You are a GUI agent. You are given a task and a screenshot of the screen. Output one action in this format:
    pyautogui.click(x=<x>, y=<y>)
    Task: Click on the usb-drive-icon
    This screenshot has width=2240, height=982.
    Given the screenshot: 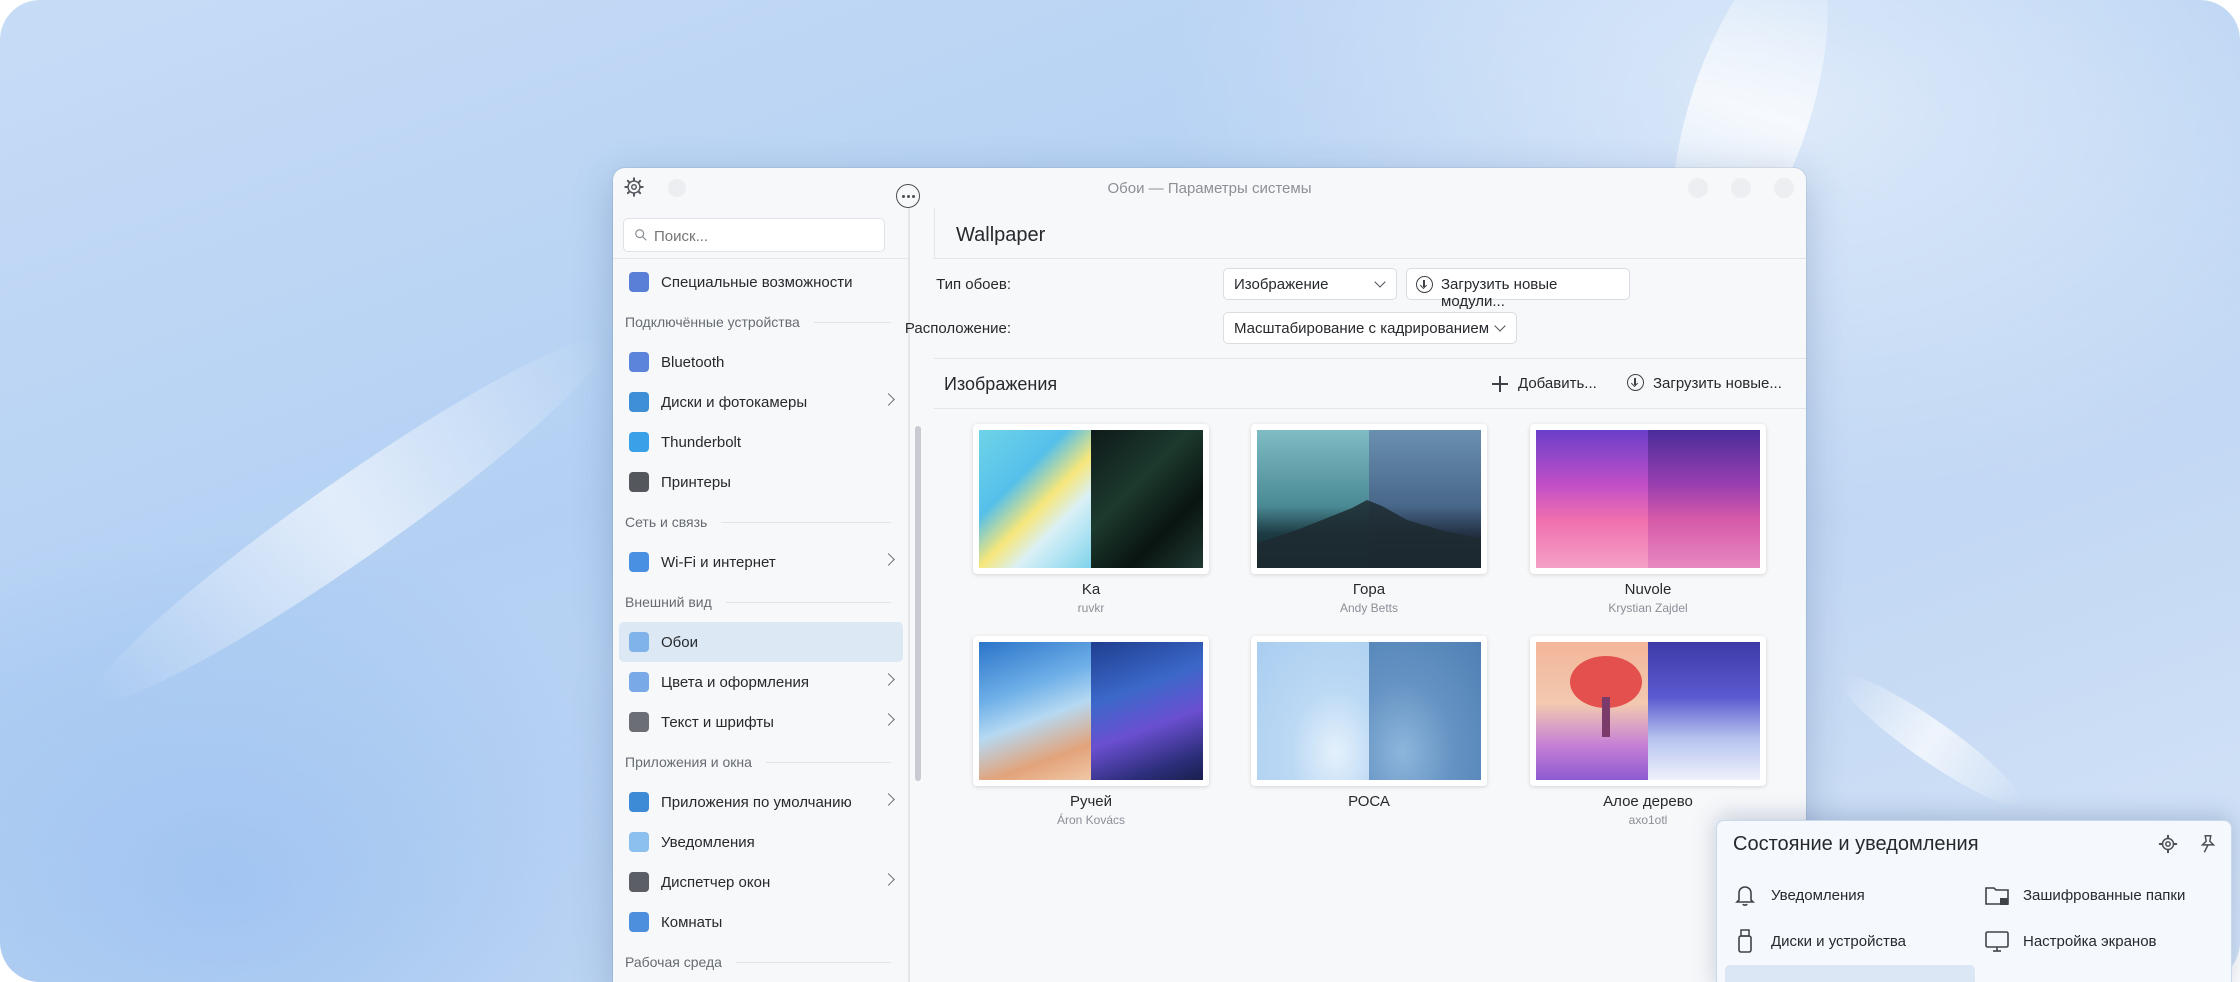 What is the action you would take?
    pyautogui.click(x=1745, y=941)
    